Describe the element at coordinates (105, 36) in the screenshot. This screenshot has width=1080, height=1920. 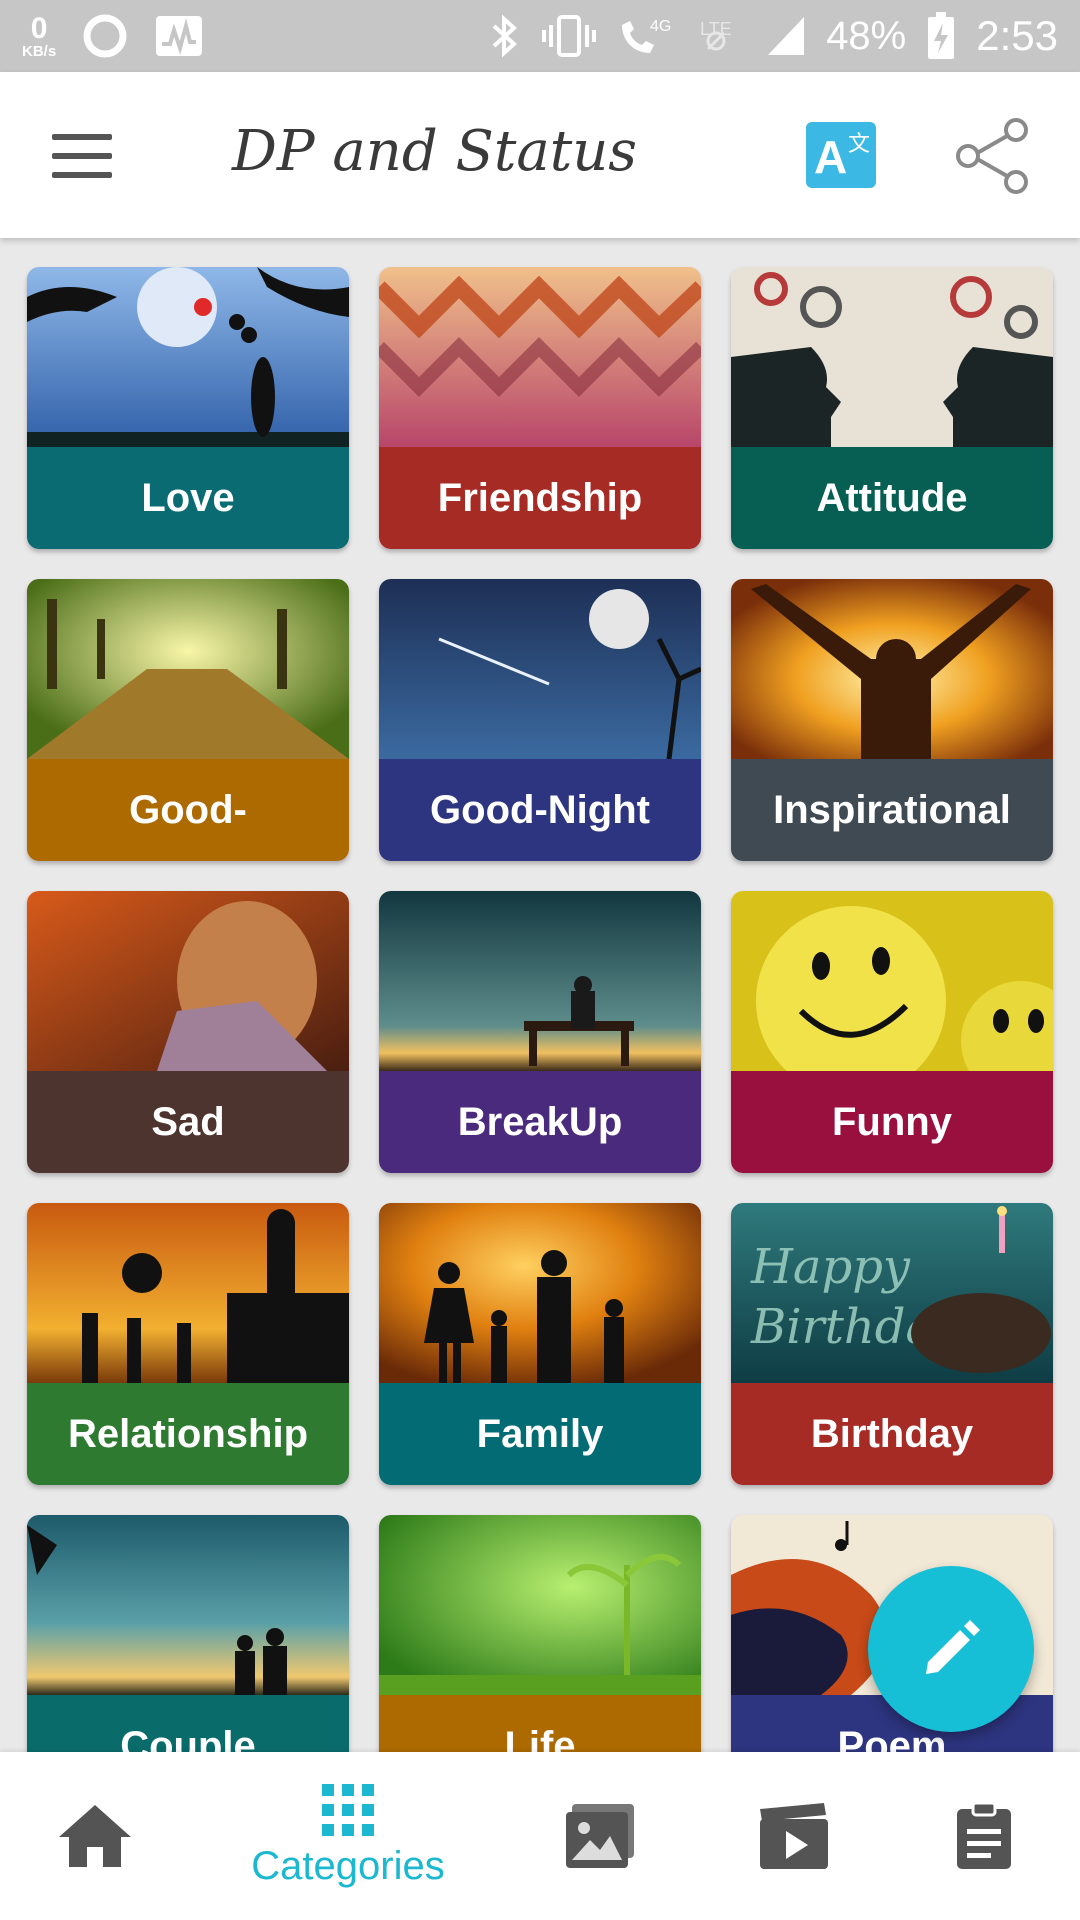
I see `sync-circle-icon` at that location.